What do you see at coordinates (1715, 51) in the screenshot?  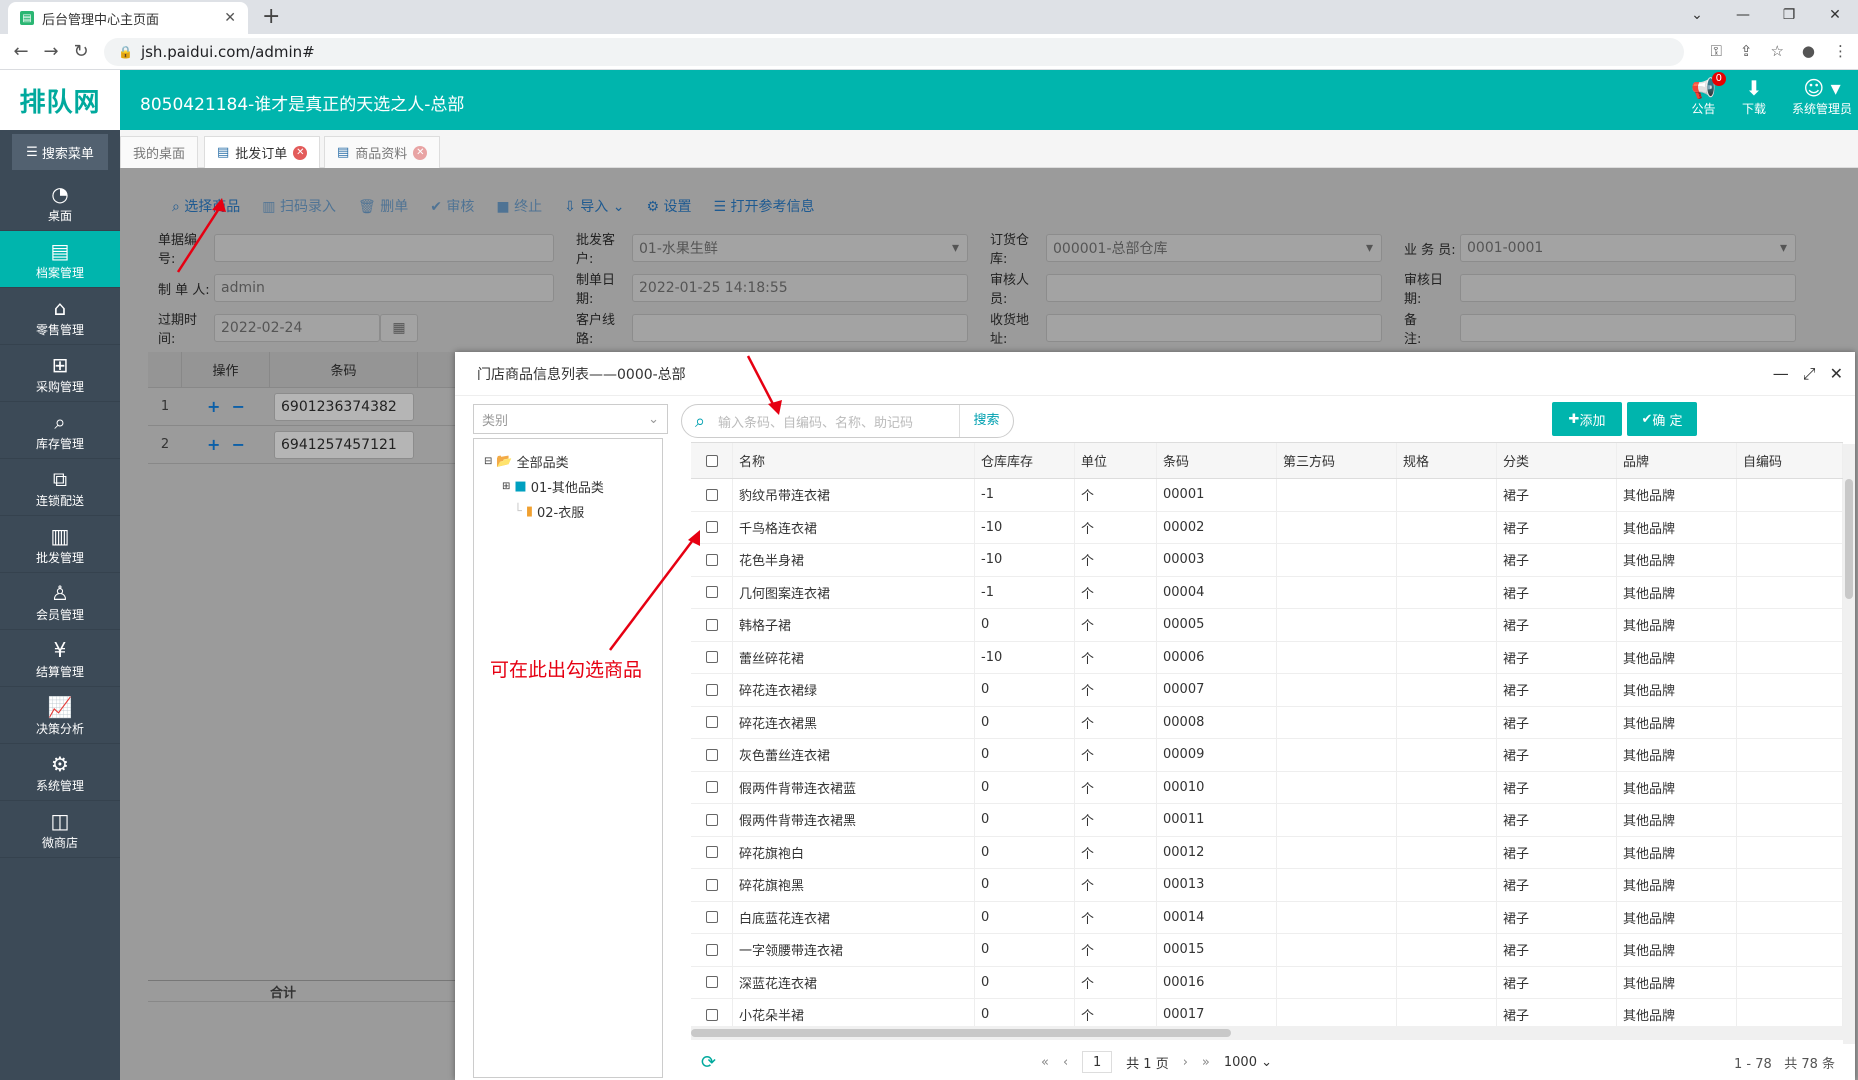 I see `key-icon: ⚿` at bounding box center [1715, 51].